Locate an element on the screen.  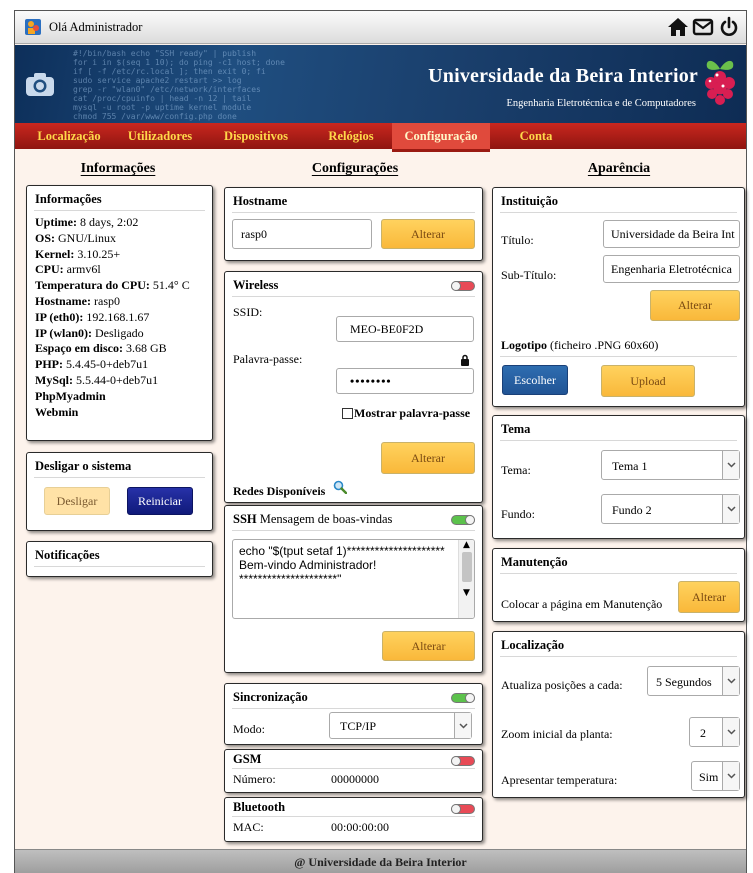
temperature-value: Sim is located at coordinates (709, 777).